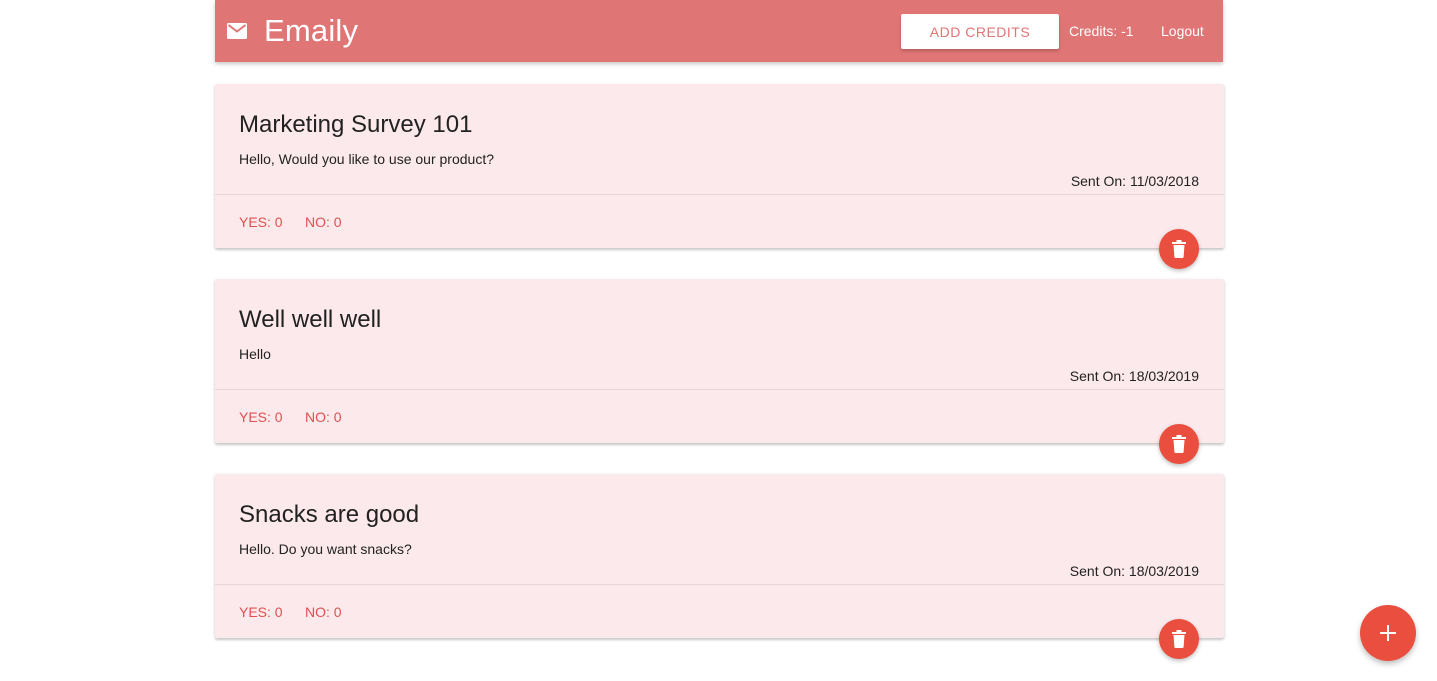 The width and height of the screenshot is (1437, 681). Describe the element at coordinates (356, 124) in the screenshot. I see `survey-title: Marketing Survey 101` at that location.